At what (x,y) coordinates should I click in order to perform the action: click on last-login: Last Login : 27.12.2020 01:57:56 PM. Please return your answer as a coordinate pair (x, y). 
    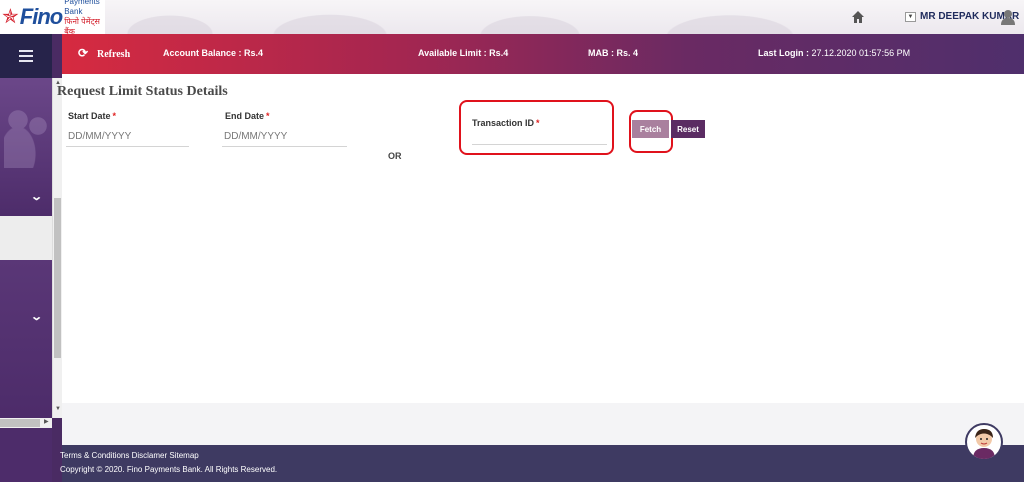
    Looking at the image, I should click on (834, 53).